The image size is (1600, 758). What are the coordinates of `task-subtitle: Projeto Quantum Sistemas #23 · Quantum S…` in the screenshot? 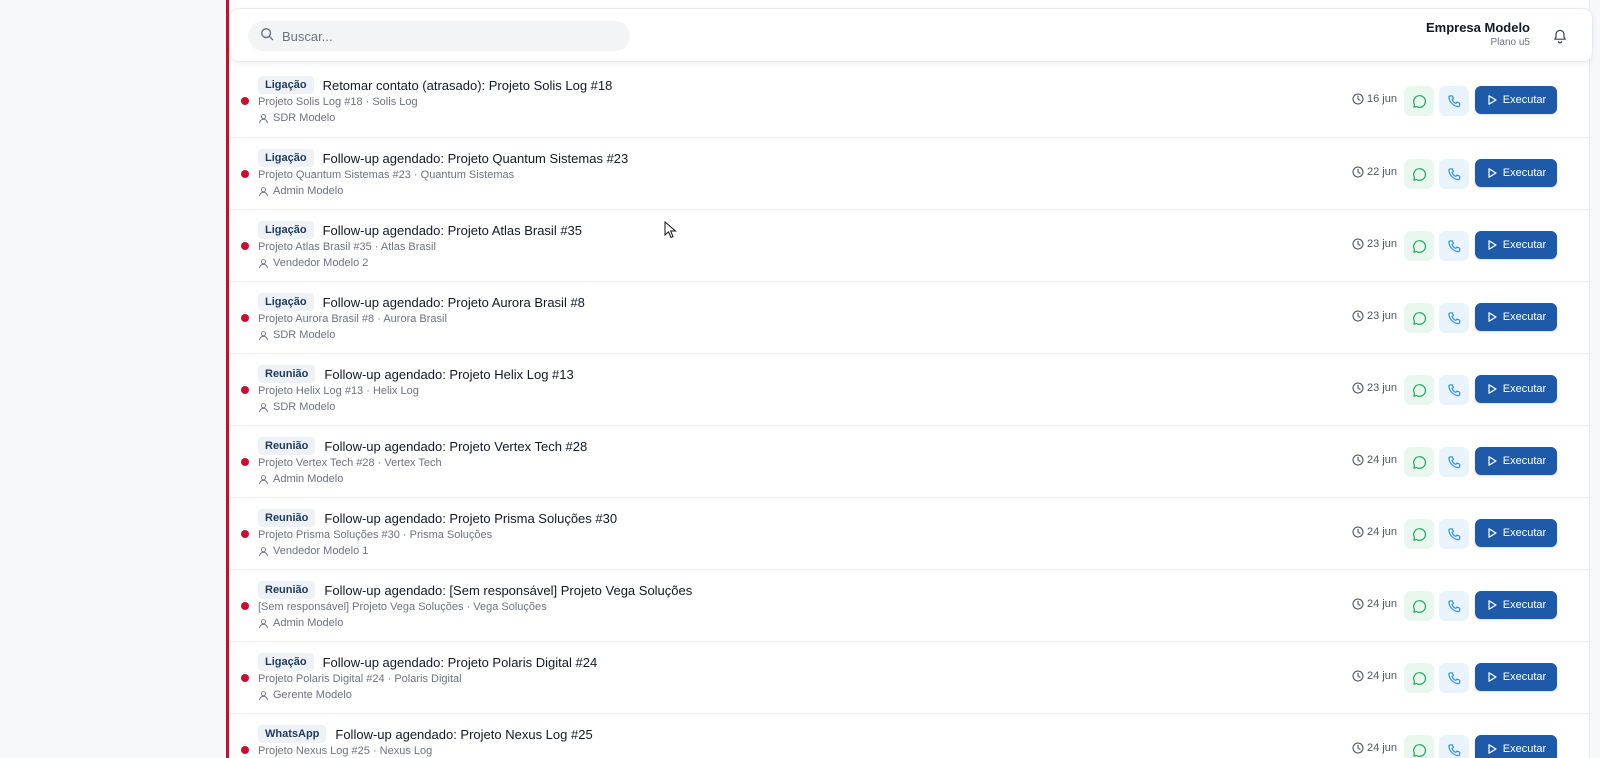 It's located at (386, 175).